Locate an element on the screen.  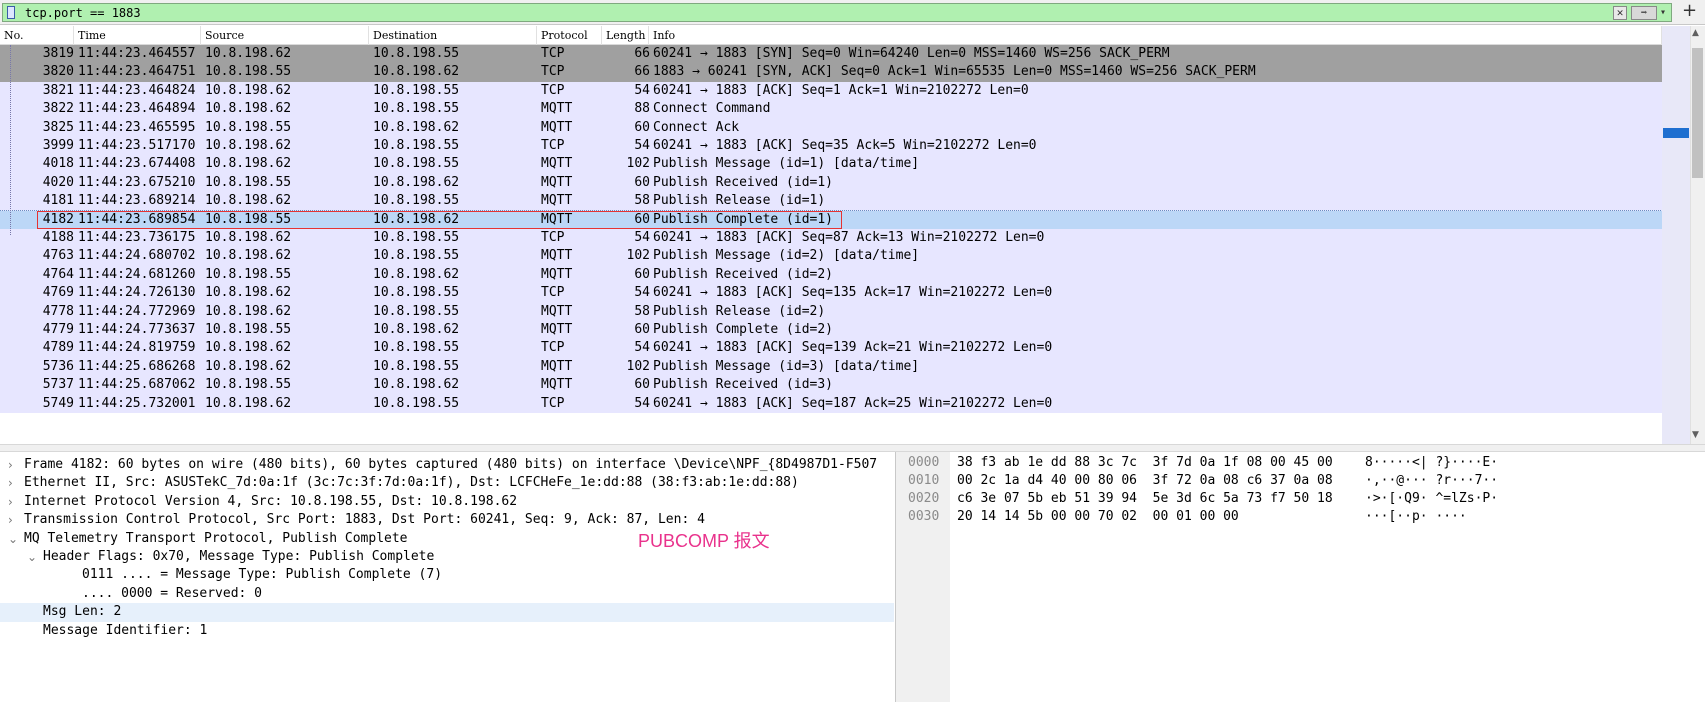
bytes-ascii: ·>·[·Q9· ^=lZs·P· is located at coordinates (1431, 499).